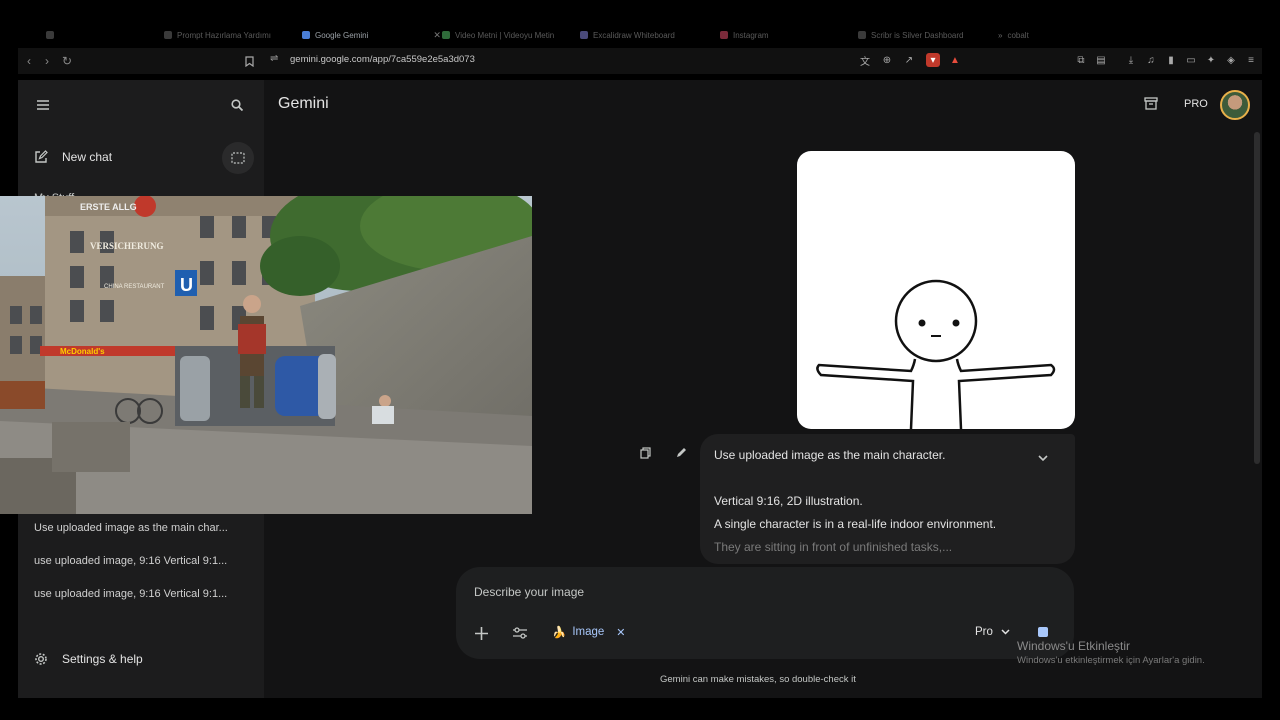 The width and height of the screenshot is (1280, 720). Describe the element at coordinates (306, 35) in the screenshot. I see `gemini-favicon-icon` at that location.